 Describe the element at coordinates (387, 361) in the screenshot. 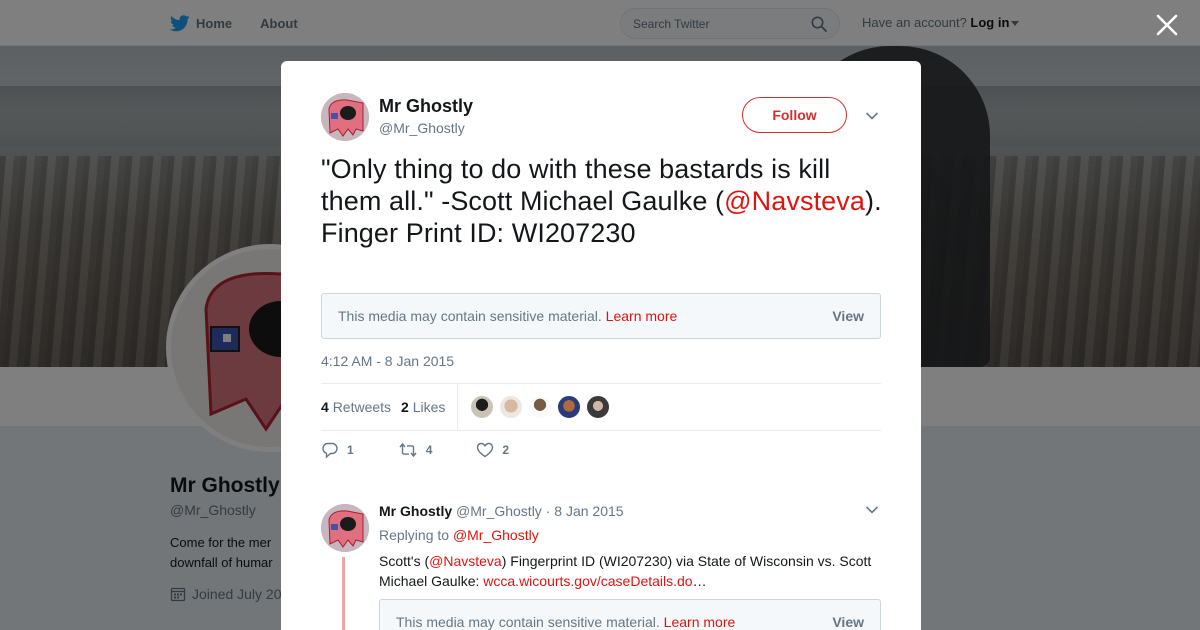

I see `tweet-timestamp: 4:12 AM - 8 Jan 2015` at that location.